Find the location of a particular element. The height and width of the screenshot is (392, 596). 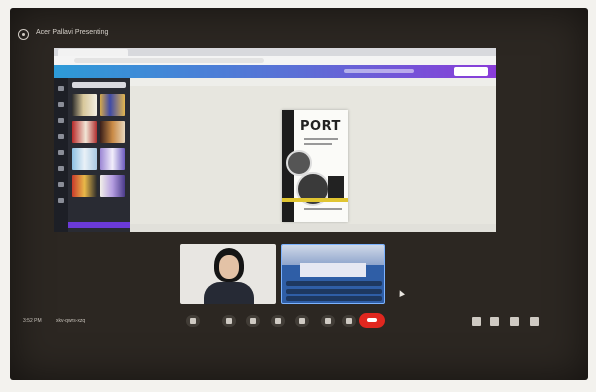

camera-icon is located at coordinates (229, 321).